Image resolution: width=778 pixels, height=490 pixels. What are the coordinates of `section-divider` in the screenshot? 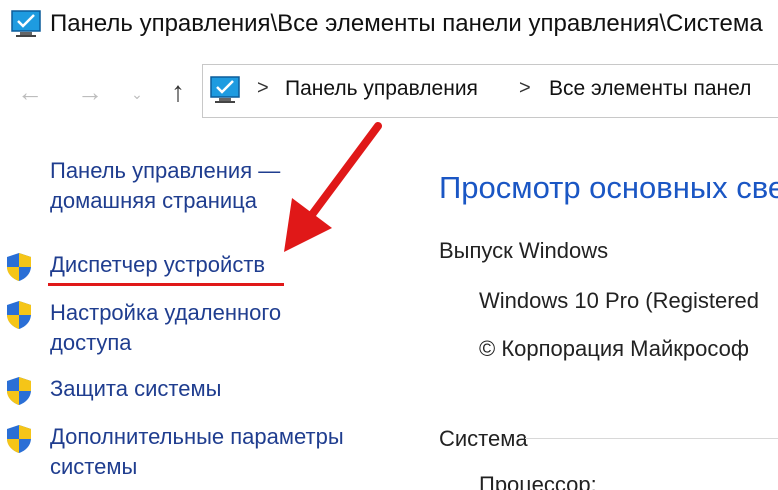 It's located at (651, 438).